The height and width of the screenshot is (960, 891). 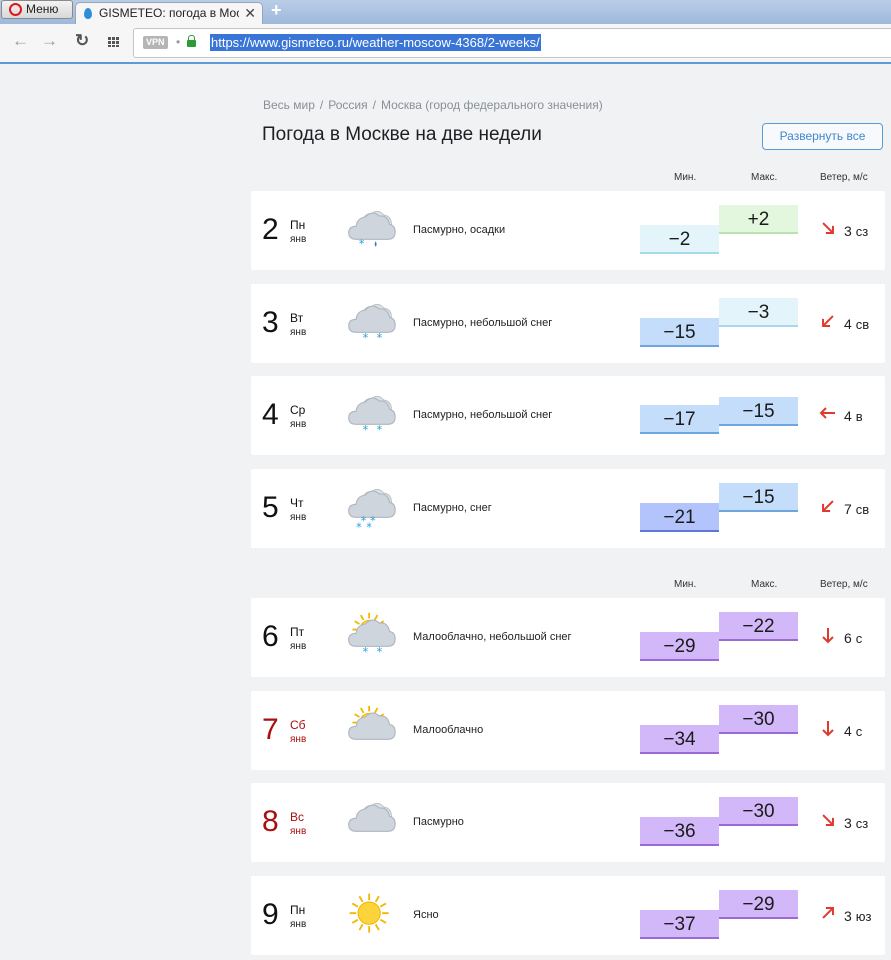 I want to click on opera-menu-button: Меню, so click(x=37, y=9).